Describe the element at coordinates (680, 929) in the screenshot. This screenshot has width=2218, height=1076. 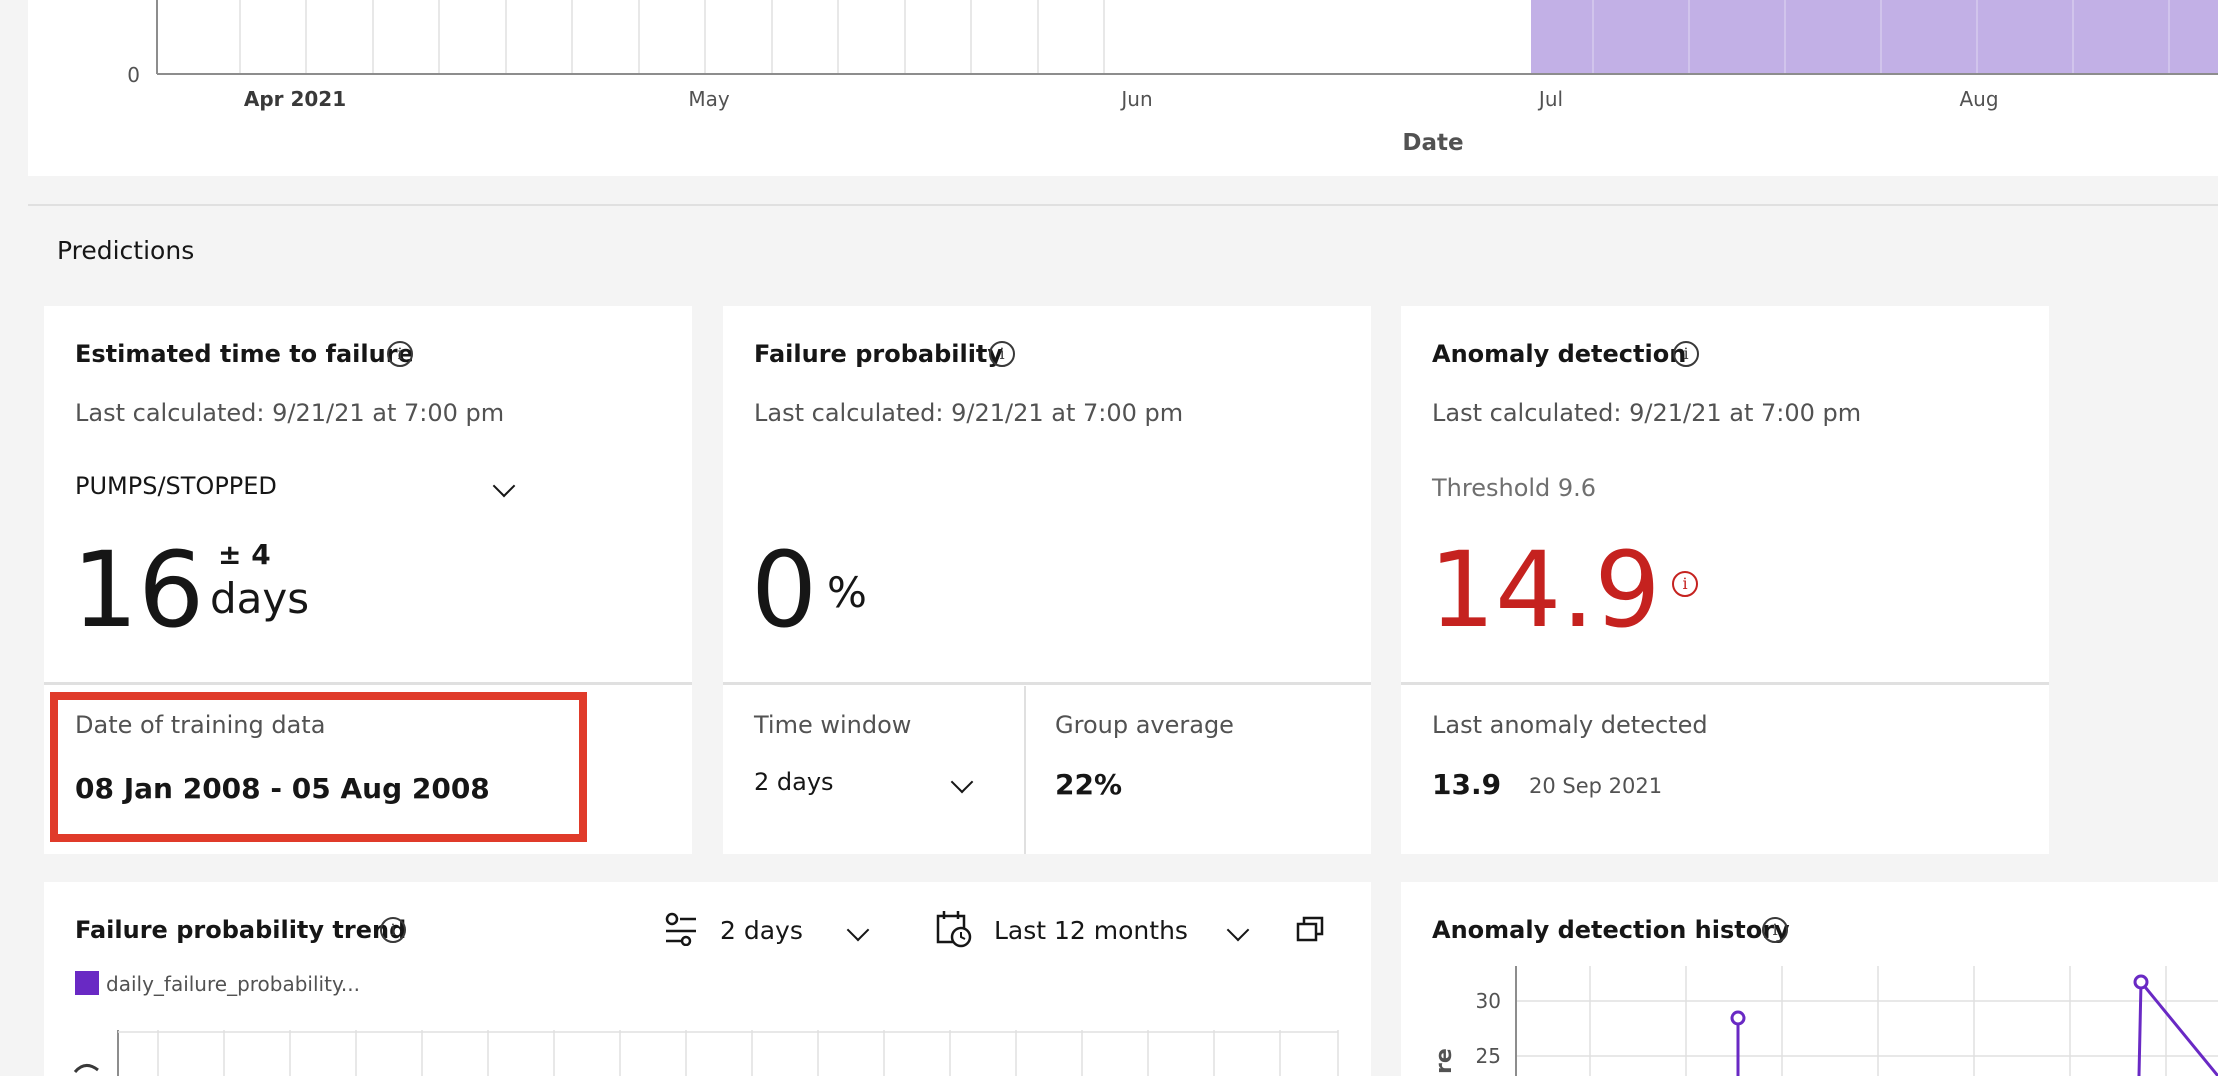
I see `settings-adjust-icon` at that location.